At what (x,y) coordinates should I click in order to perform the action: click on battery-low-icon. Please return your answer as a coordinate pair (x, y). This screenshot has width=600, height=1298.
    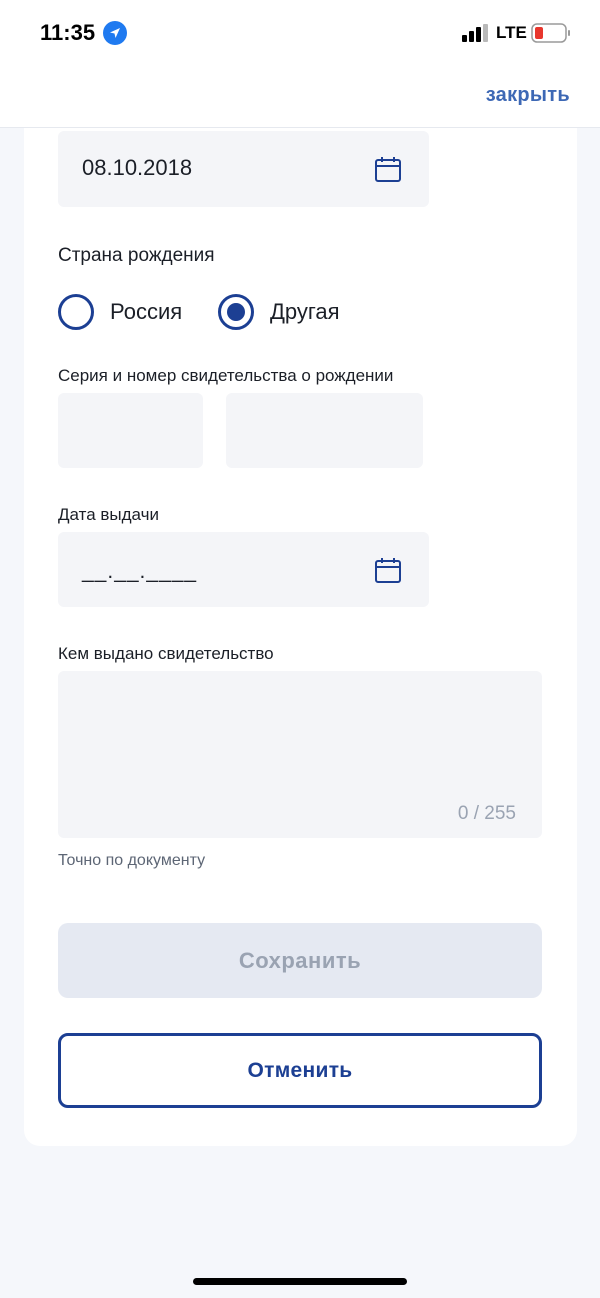
    Looking at the image, I should click on (550, 33).